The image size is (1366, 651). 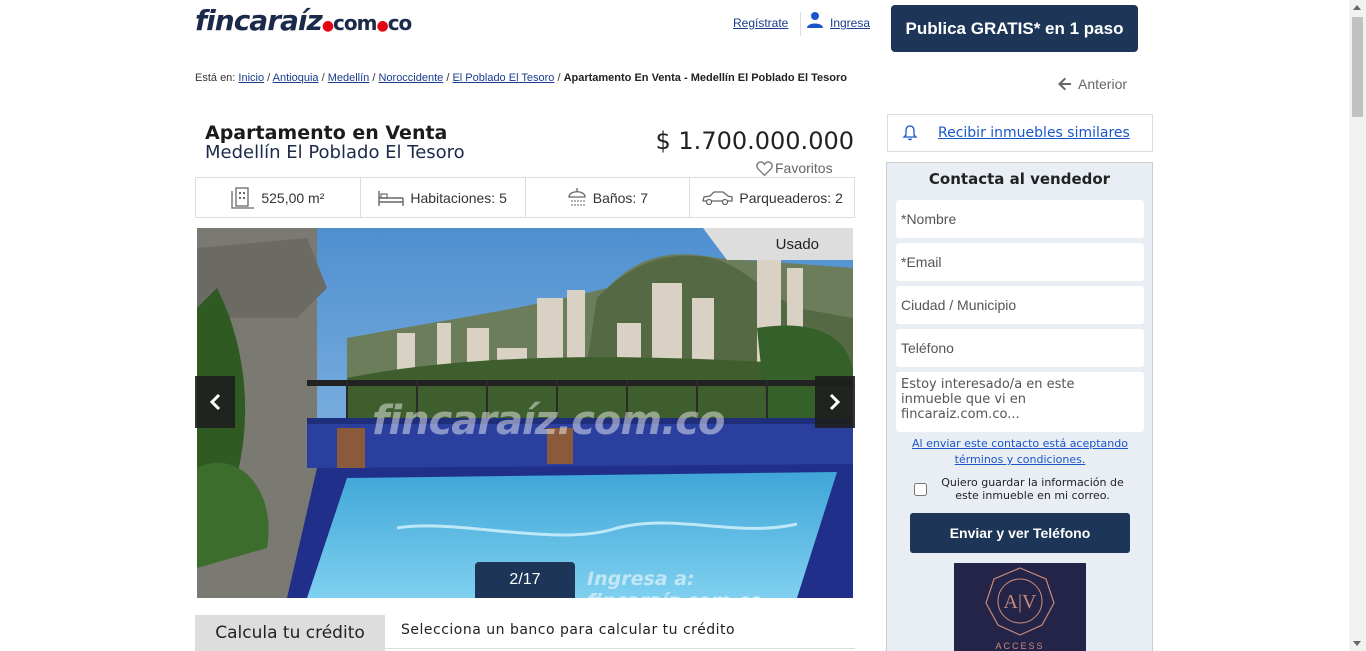 I want to click on page-scrollbar, so click(x=1357, y=325).